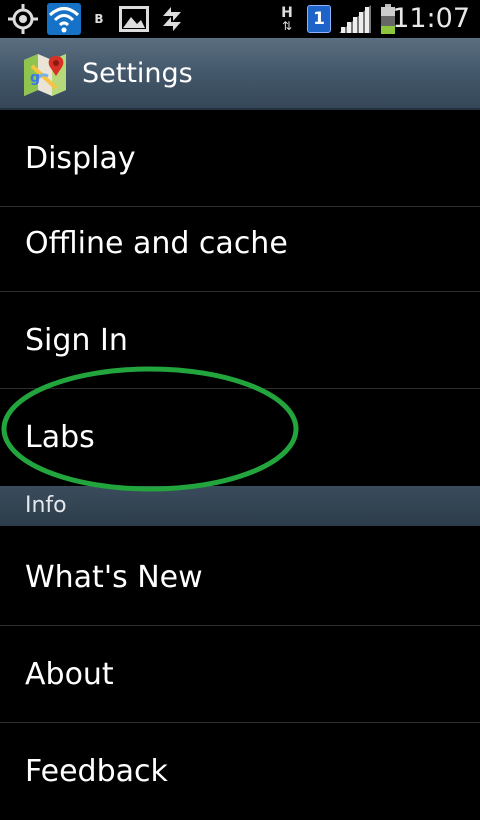 This screenshot has width=480, height=820. I want to click on h-label: H, so click(287, 13).